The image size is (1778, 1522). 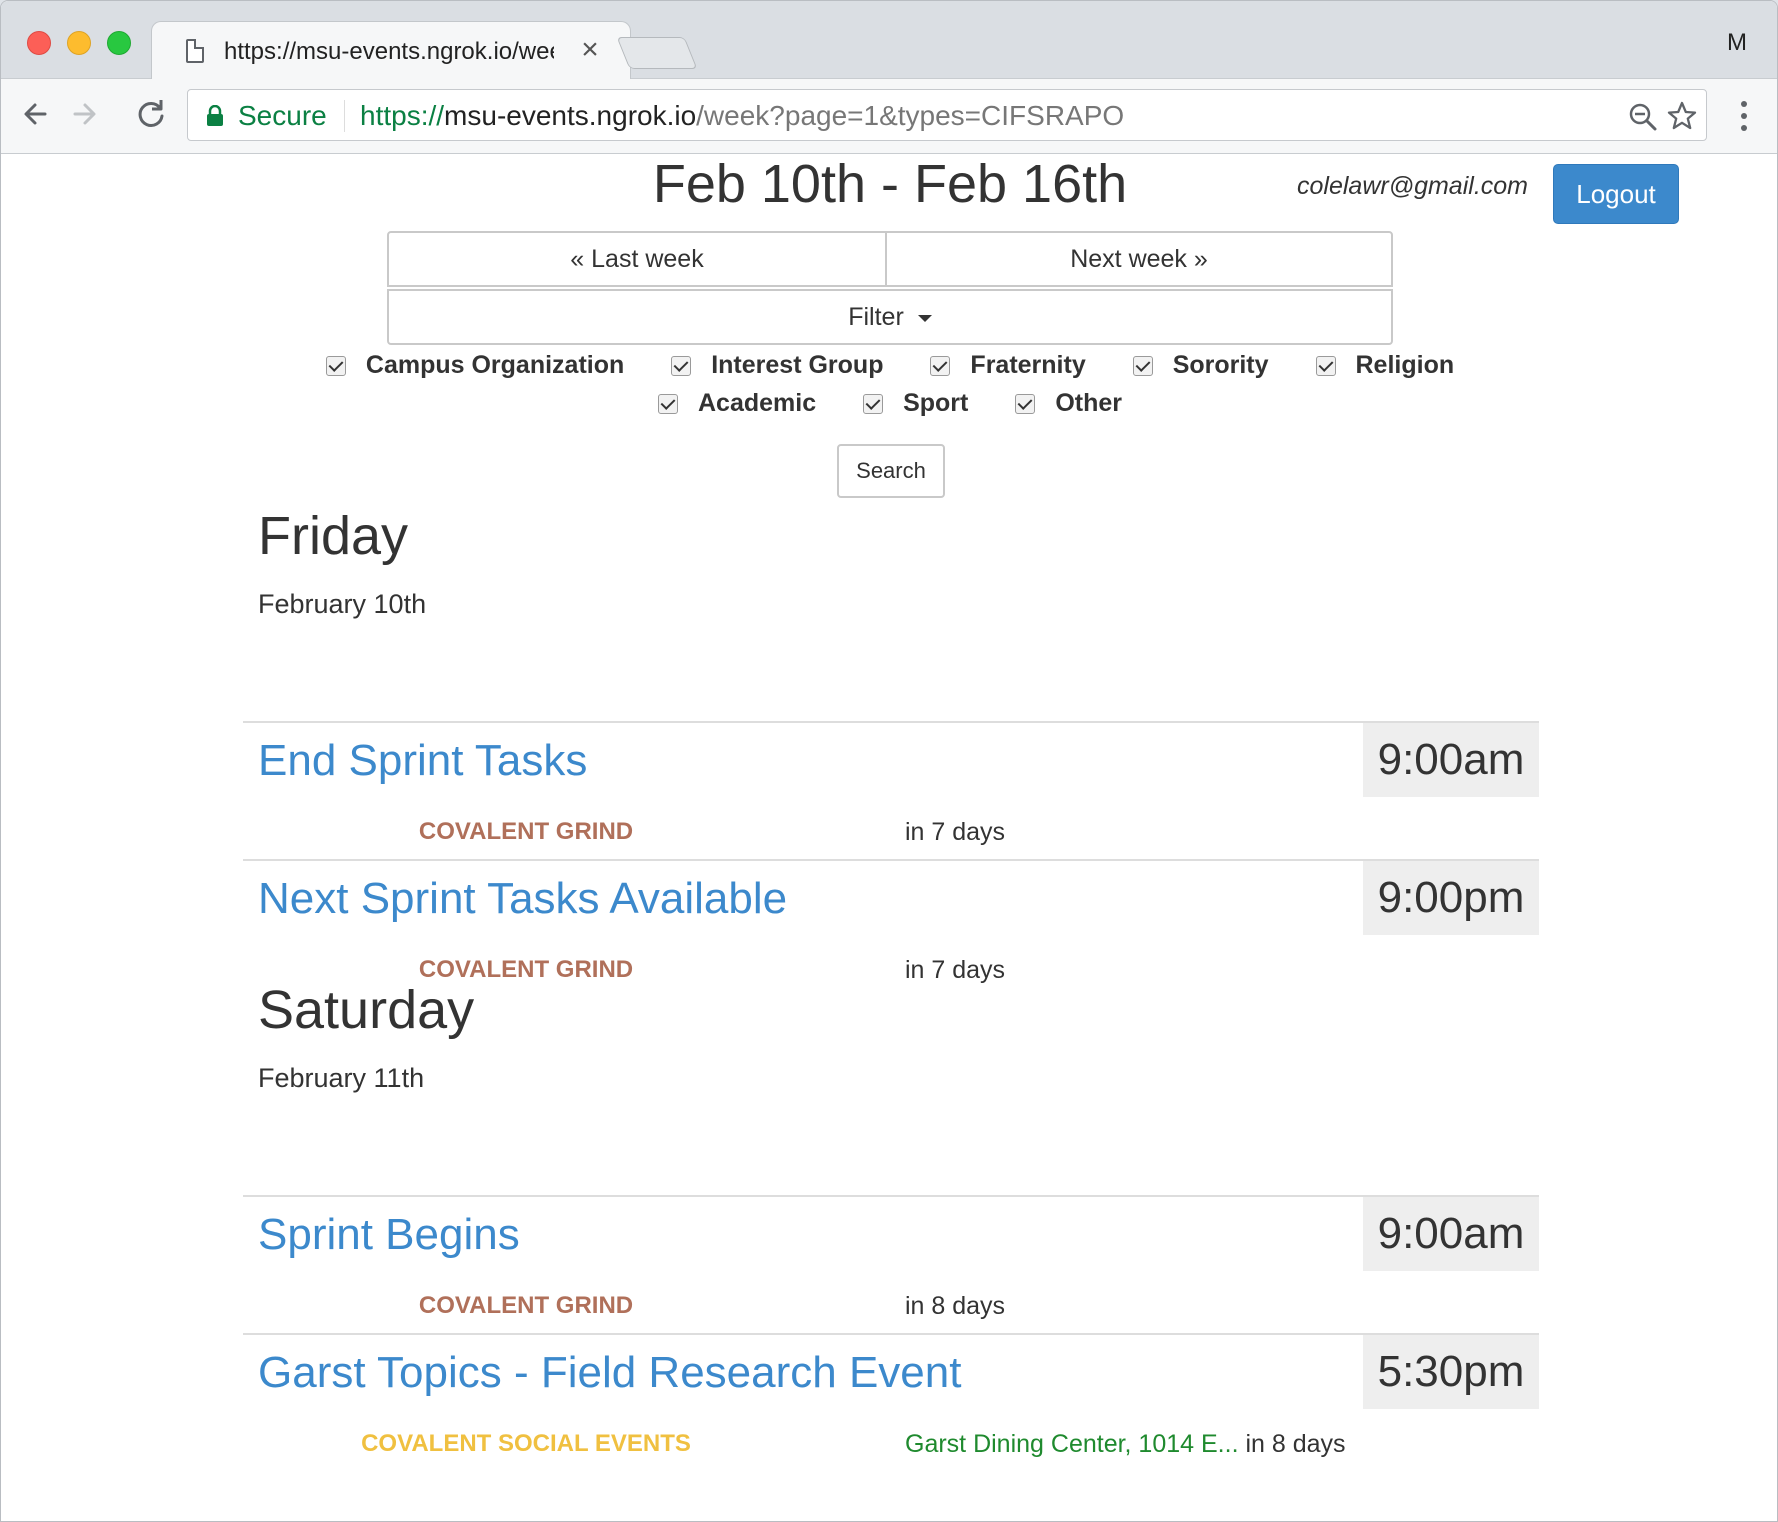 What do you see at coordinates (891, 471) in the screenshot?
I see `search-button: Search` at bounding box center [891, 471].